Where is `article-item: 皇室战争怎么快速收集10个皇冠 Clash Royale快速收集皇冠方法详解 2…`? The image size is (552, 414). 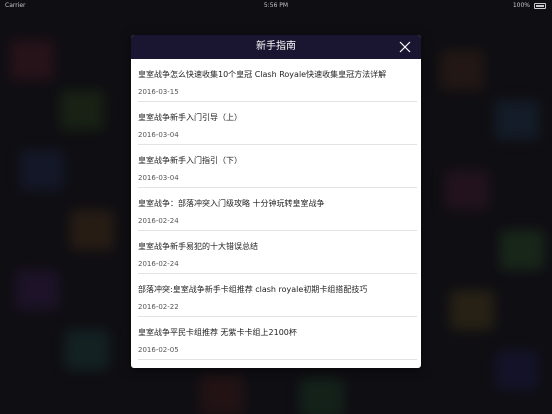
article-item: 皇室战争怎么快速收集10个皇冠 Clash Royale快速收集皇冠方法详解 2… is located at coordinates (276, 80).